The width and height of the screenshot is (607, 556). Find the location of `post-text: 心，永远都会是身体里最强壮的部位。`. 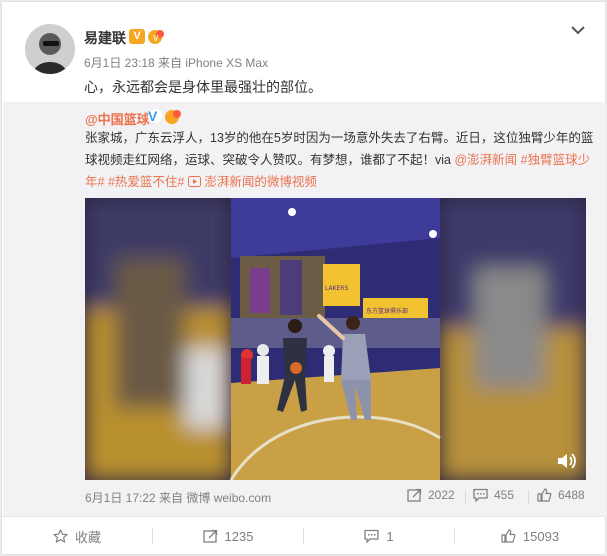

post-text: 心，永远都会是身体里最强壮的部位。 is located at coordinates (203, 87).